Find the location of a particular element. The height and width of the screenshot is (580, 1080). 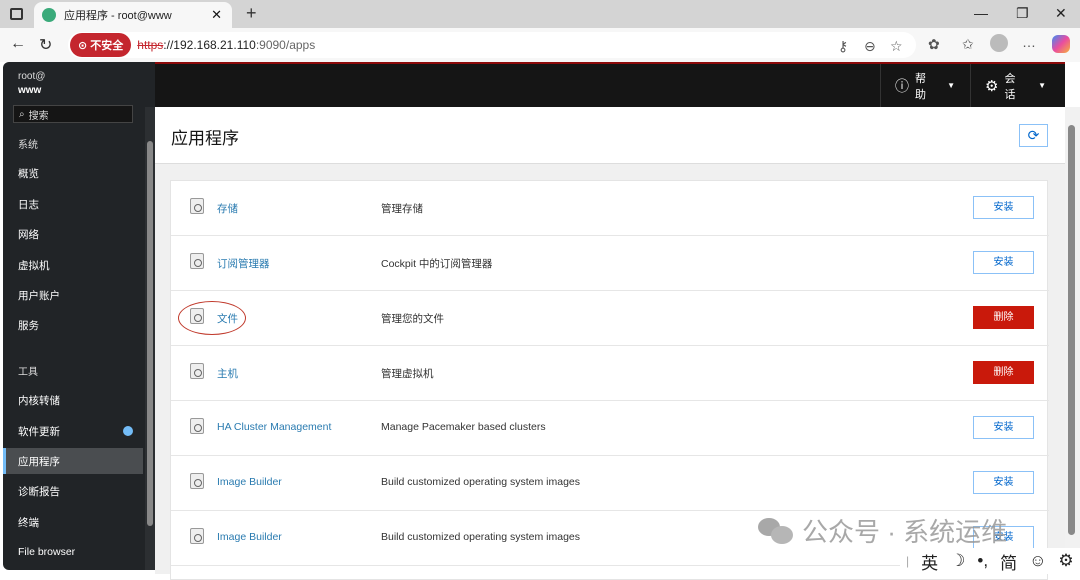

ime-lang-toggle: 英 is located at coordinates (929, 561).